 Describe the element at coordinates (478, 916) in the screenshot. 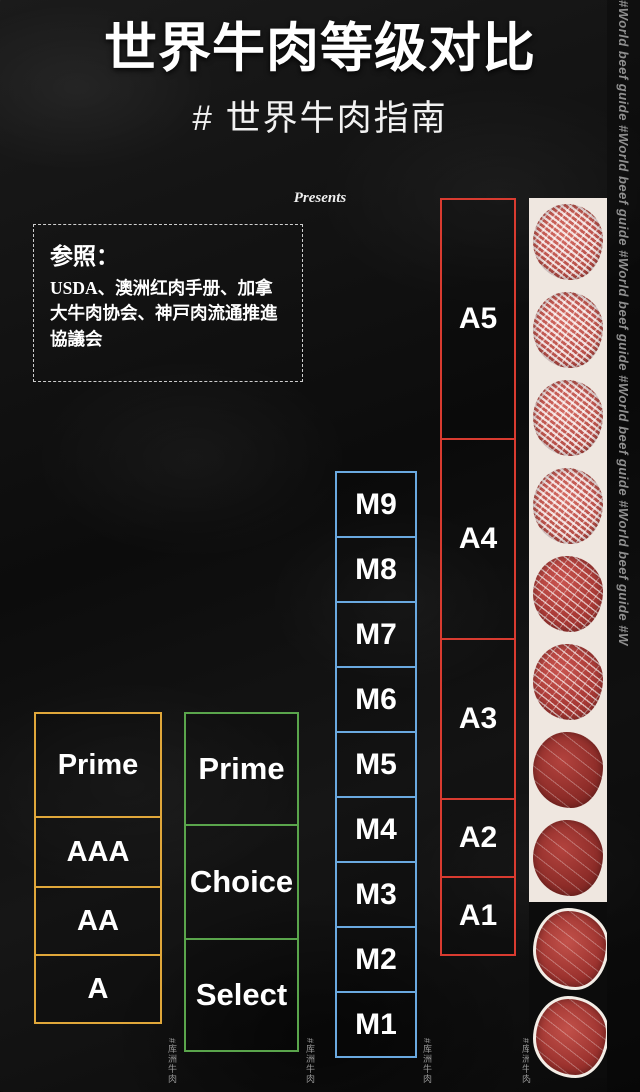

I see `grade-cell-japan-a1: A1` at that location.